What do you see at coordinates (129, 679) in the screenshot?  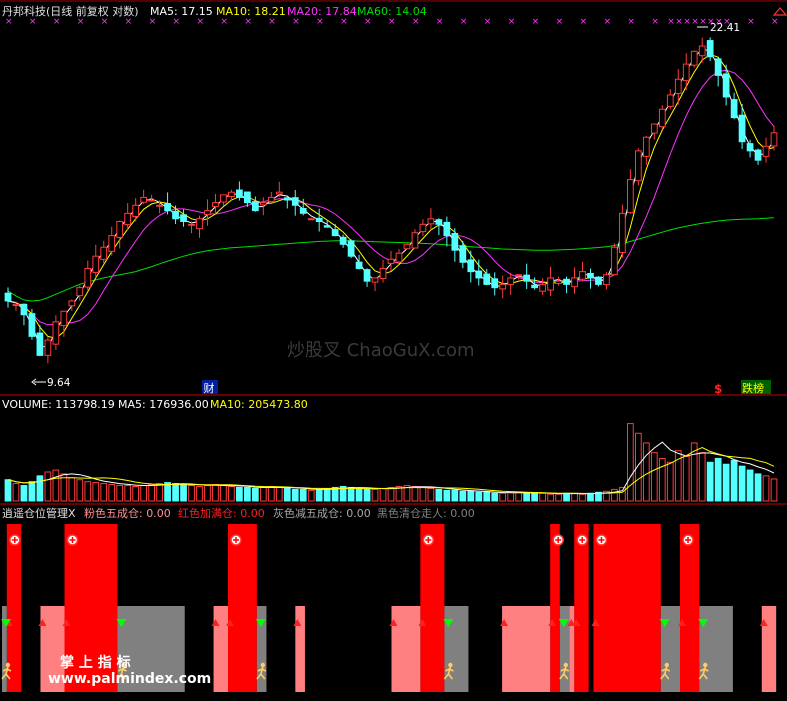 I see `brand-url: www.palmindex.com` at bounding box center [129, 679].